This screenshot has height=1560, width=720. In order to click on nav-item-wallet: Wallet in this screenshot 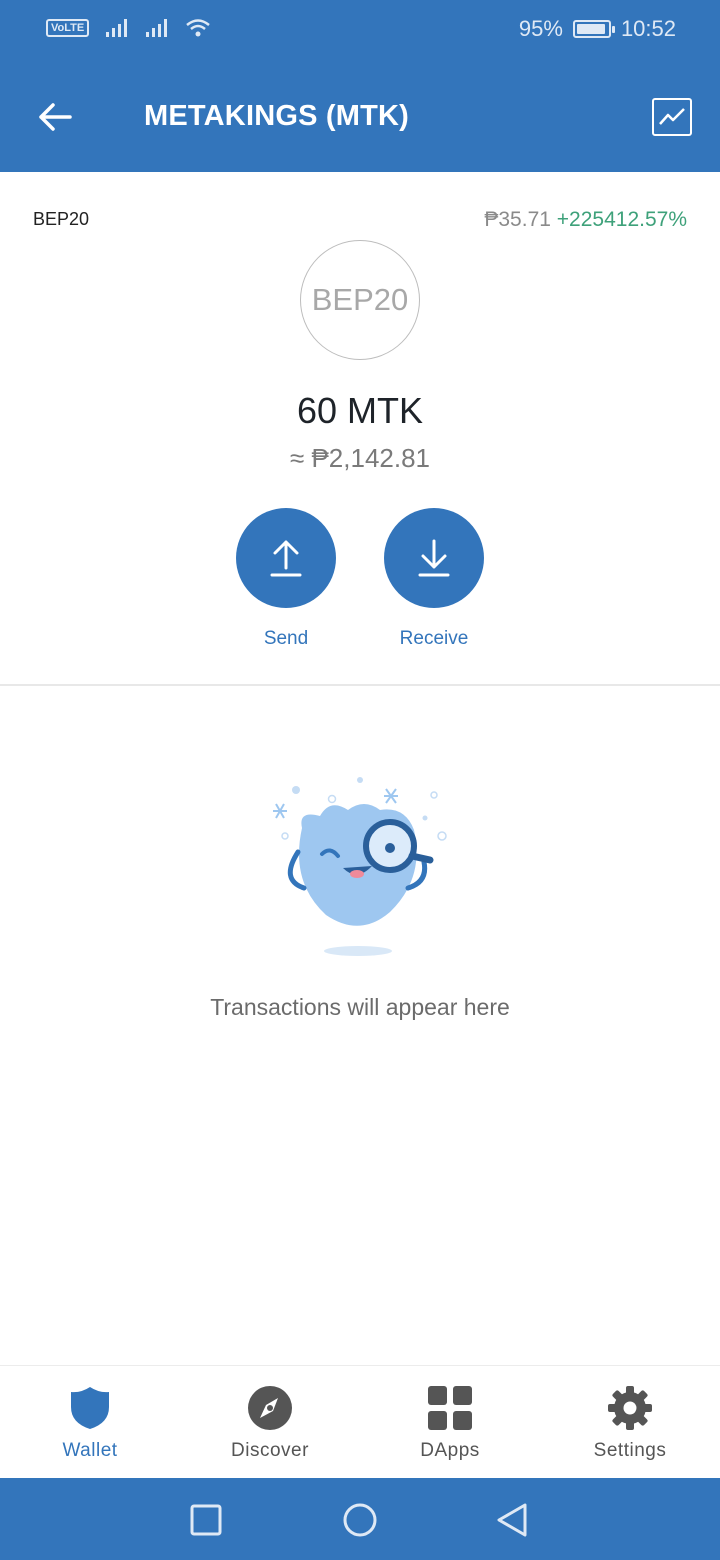, I will do `click(90, 1422)`.